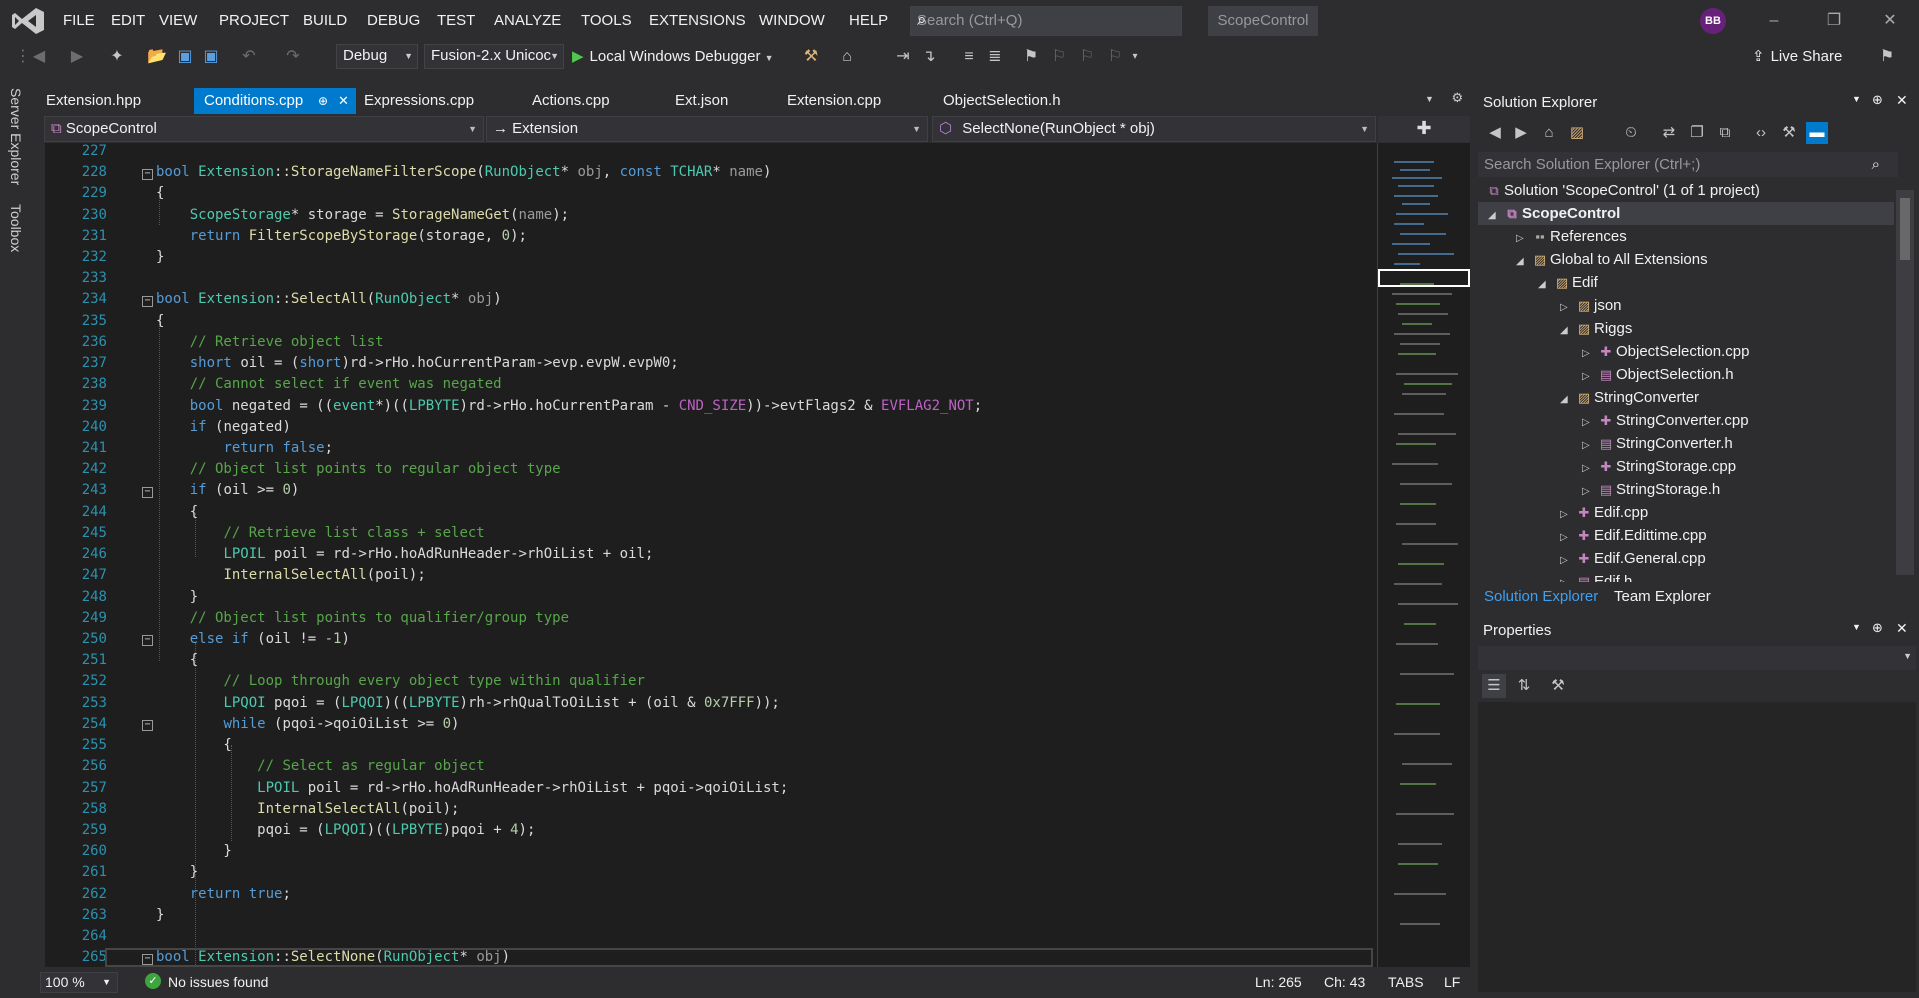 The width and height of the screenshot is (1919, 998). What do you see at coordinates (1059, 57) in the screenshot?
I see `previous-bookmark-icon: ⚐` at bounding box center [1059, 57].